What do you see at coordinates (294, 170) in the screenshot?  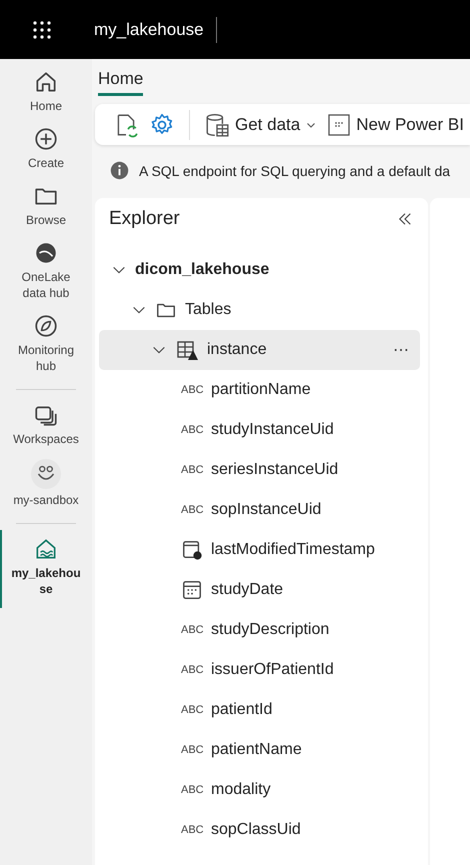 I see `info-message: A SQL endpoint for SQL querying and a default da` at bounding box center [294, 170].